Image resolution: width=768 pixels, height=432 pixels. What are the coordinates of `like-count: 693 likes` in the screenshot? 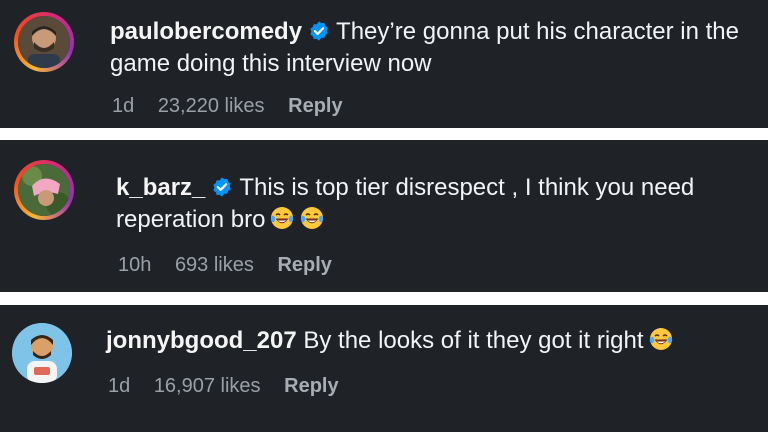 It's located at (214, 265).